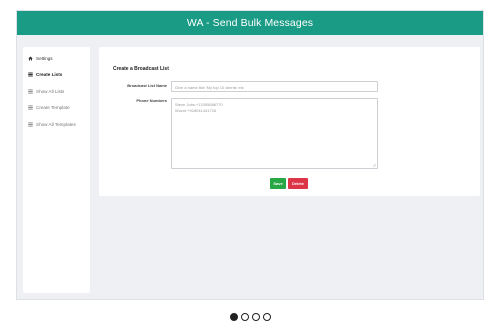  I want to click on form-title: Create a Broadcast List, so click(141, 69).